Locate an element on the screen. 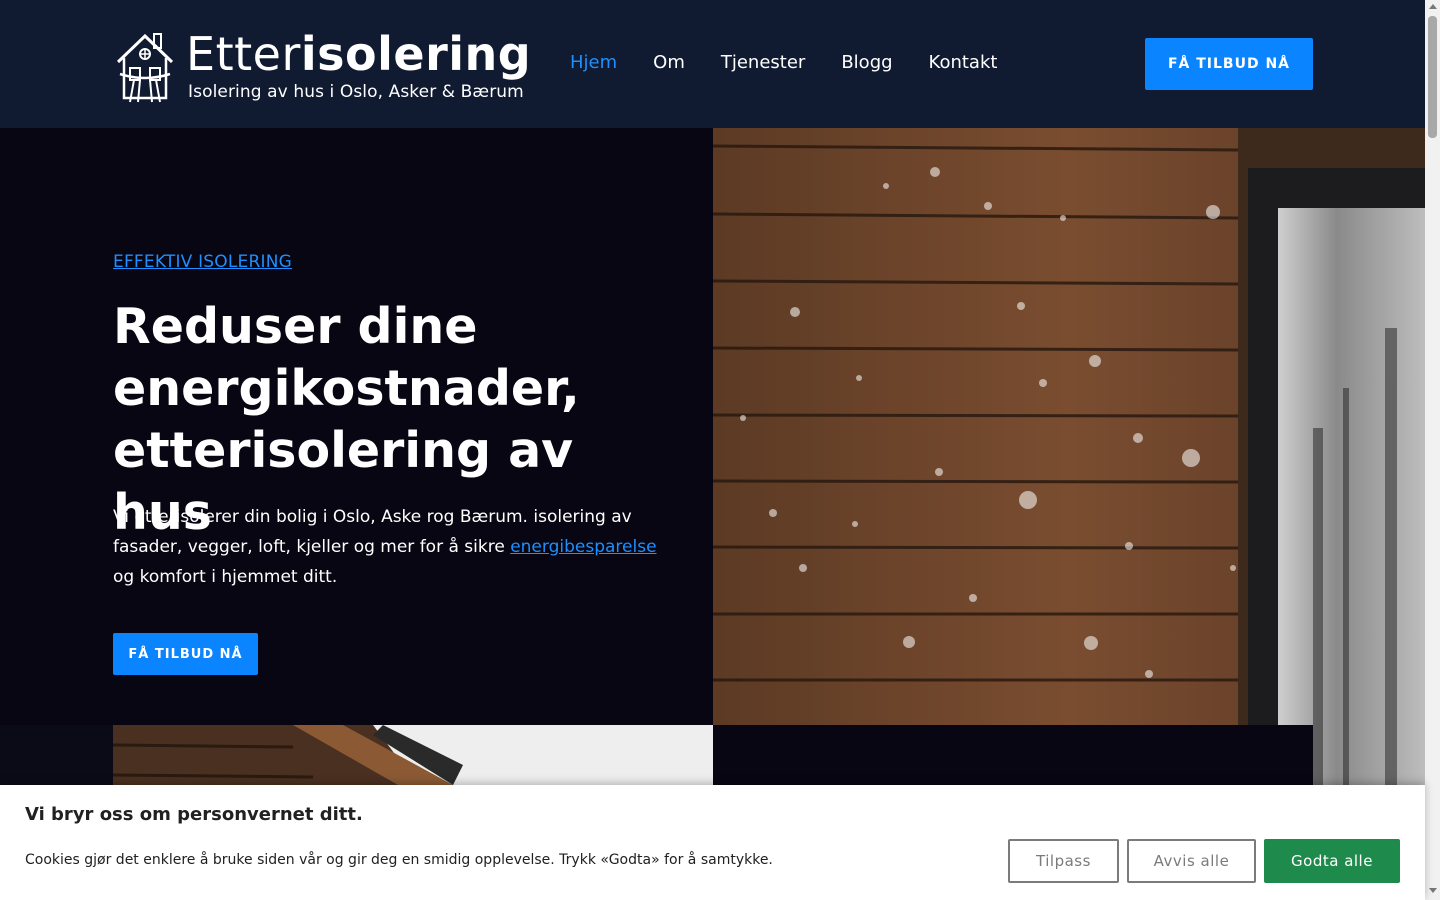  house-logo-icon is located at coordinates (145, 68).